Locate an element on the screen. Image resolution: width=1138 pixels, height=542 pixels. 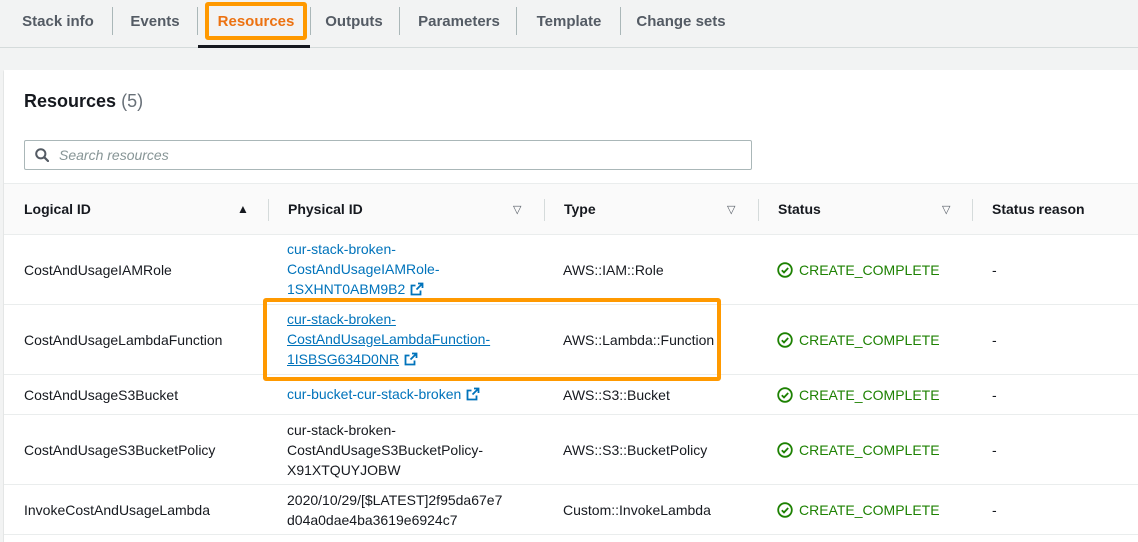
logical-id-cell: CostAndUsageS3BucketPolicy is located at coordinates (120, 450).